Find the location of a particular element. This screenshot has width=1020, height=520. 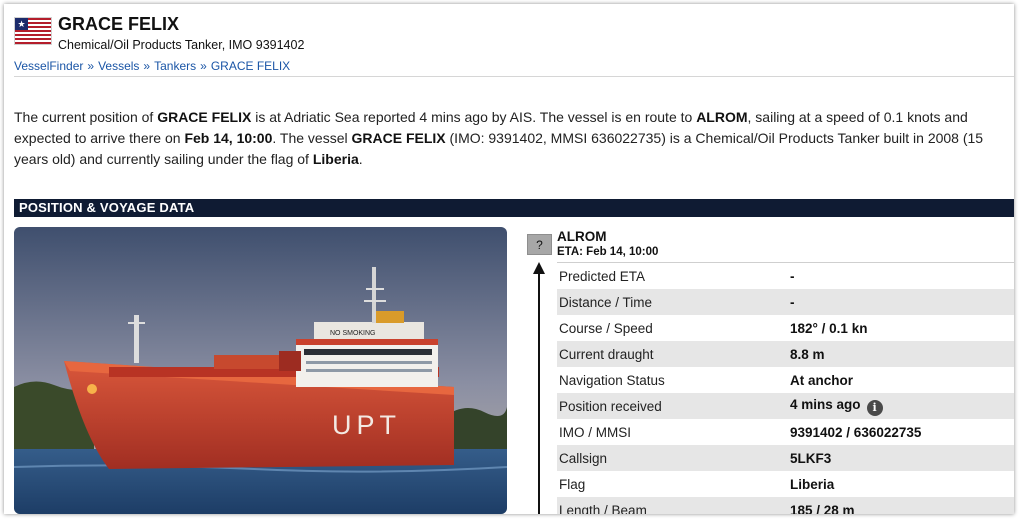

no-smoking-banner: NO SMOKING is located at coordinates (353, 333).